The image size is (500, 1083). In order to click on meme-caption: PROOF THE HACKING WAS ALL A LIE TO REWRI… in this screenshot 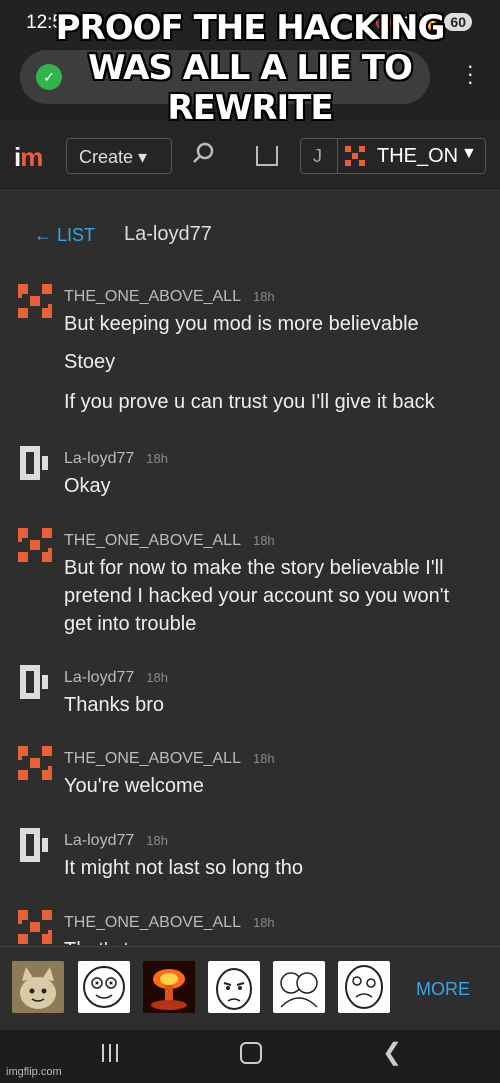, I will do `click(250, 68)`.